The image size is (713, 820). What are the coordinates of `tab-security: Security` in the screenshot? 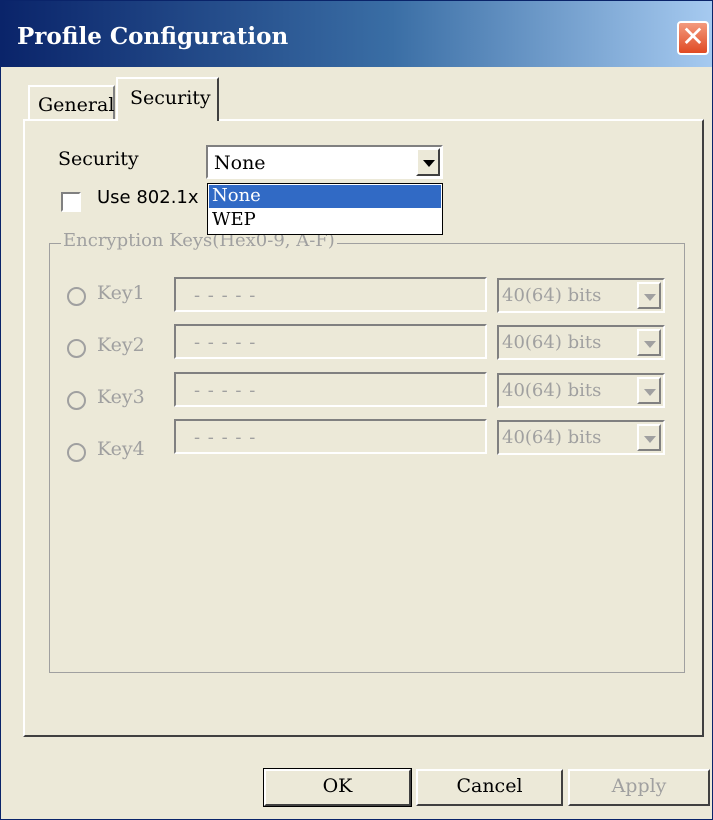 It's located at (167, 99).